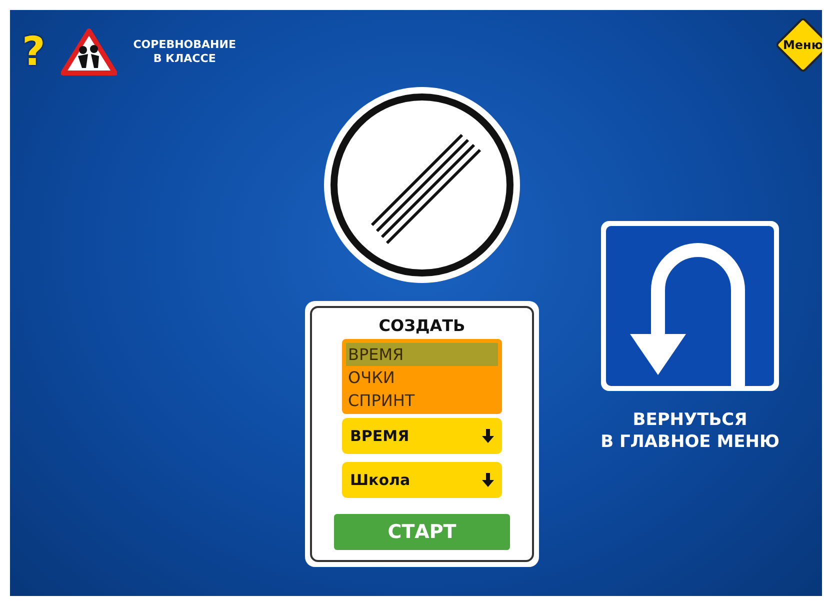 Image resolution: width=824 pixels, height=610 pixels. I want to click on dropdown: ВРЕМЯ, so click(422, 436).